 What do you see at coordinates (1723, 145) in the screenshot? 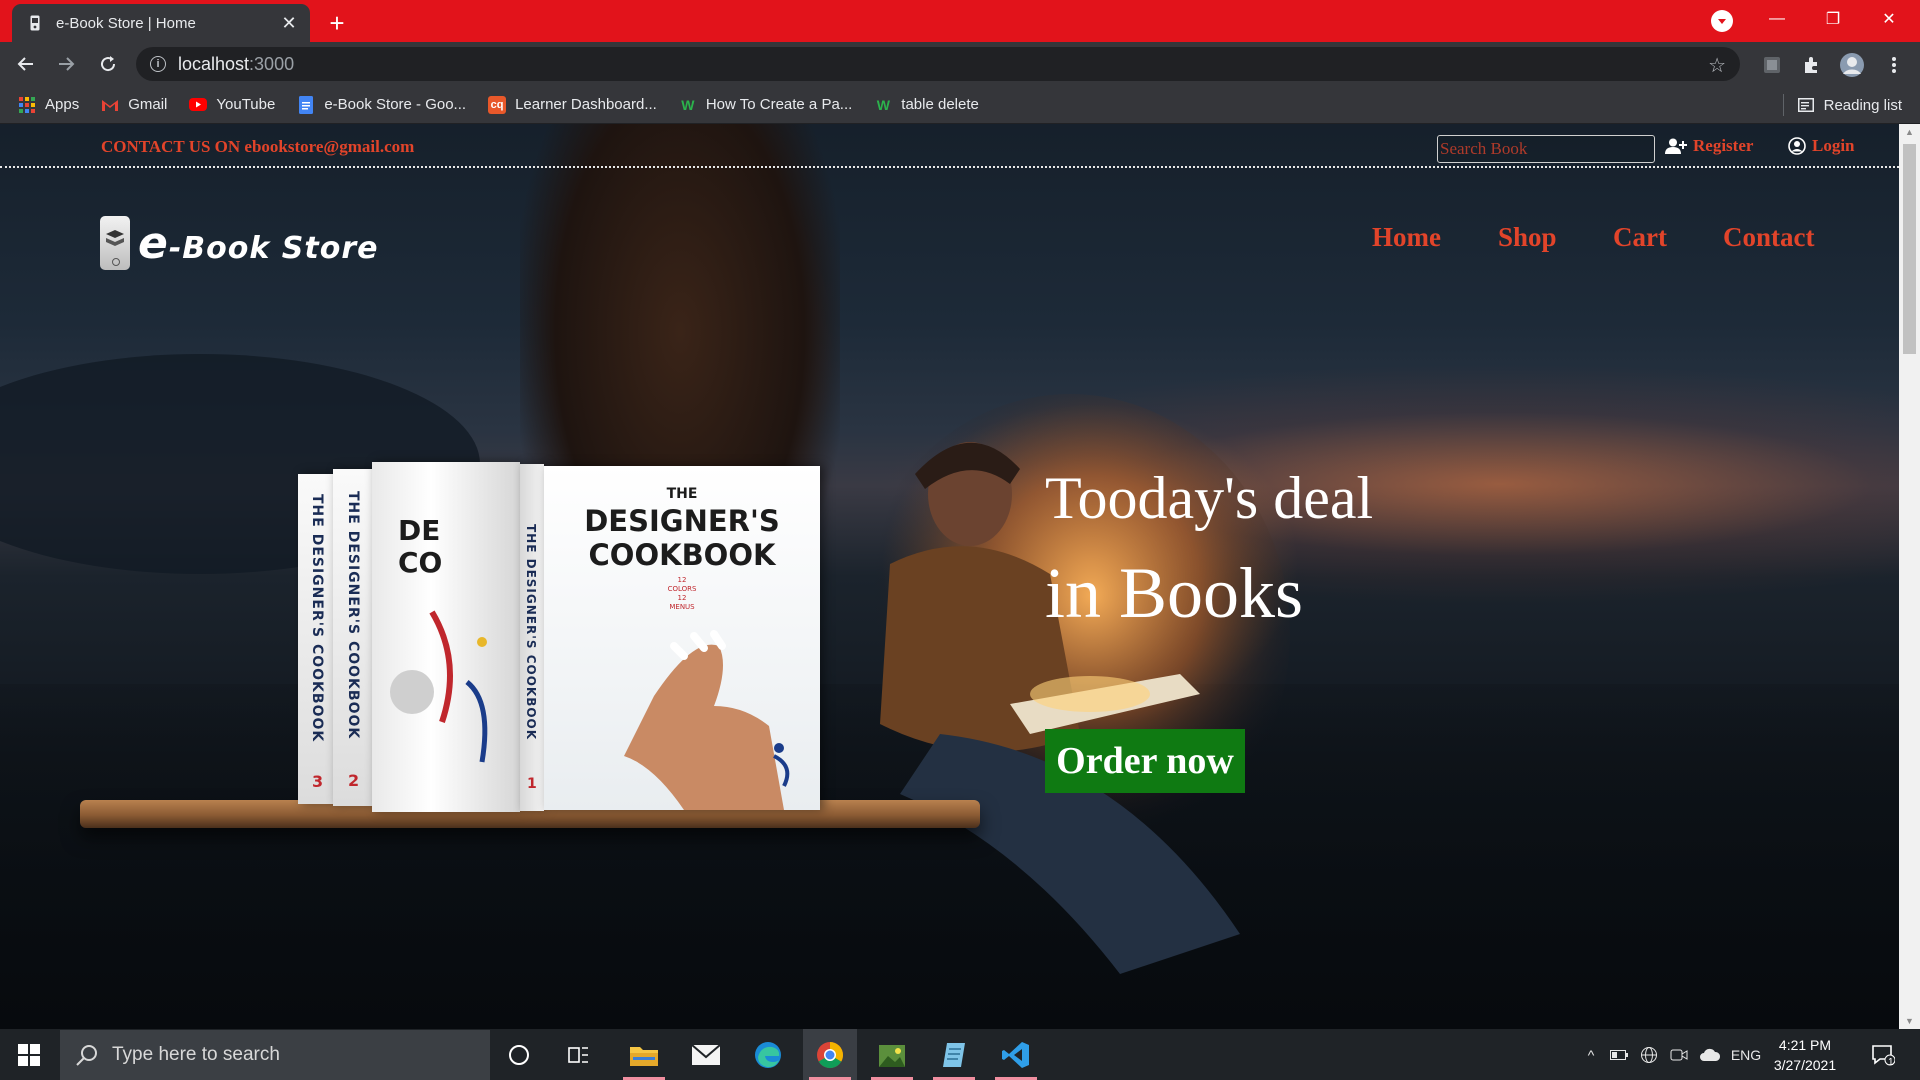
I see `register-label: Register` at bounding box center [1723, 145].